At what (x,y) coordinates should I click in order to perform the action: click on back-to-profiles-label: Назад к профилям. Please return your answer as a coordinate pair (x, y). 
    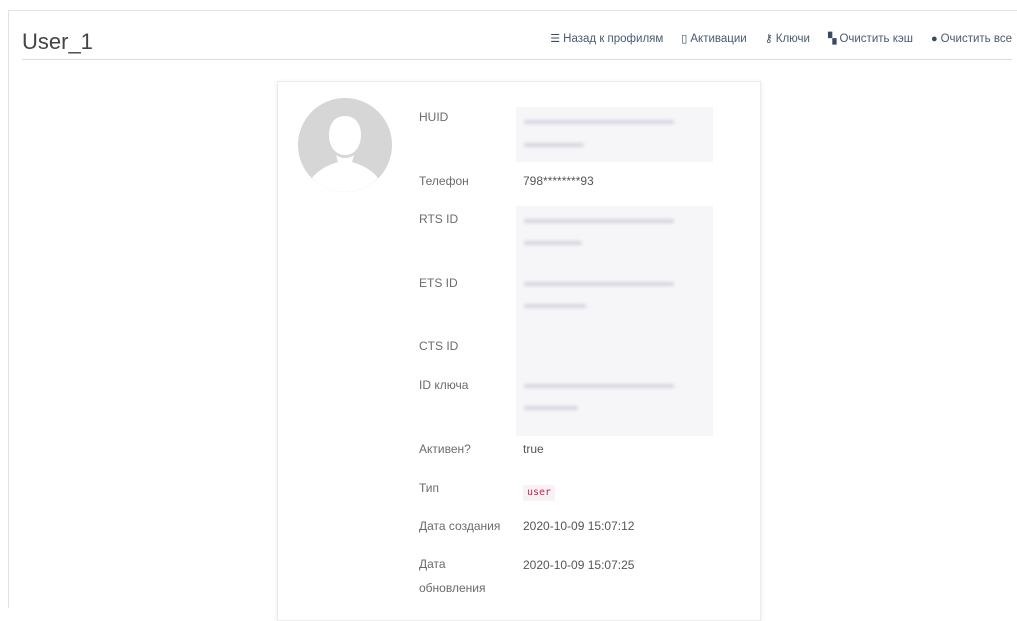
    Looking at the image, I should click on (613, 38).